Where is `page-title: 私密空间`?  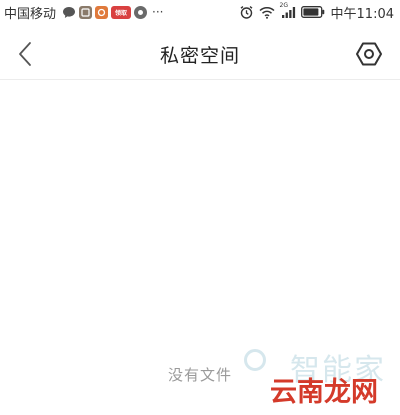
page-title: 私密空间 is located at coordinates (199, 56).